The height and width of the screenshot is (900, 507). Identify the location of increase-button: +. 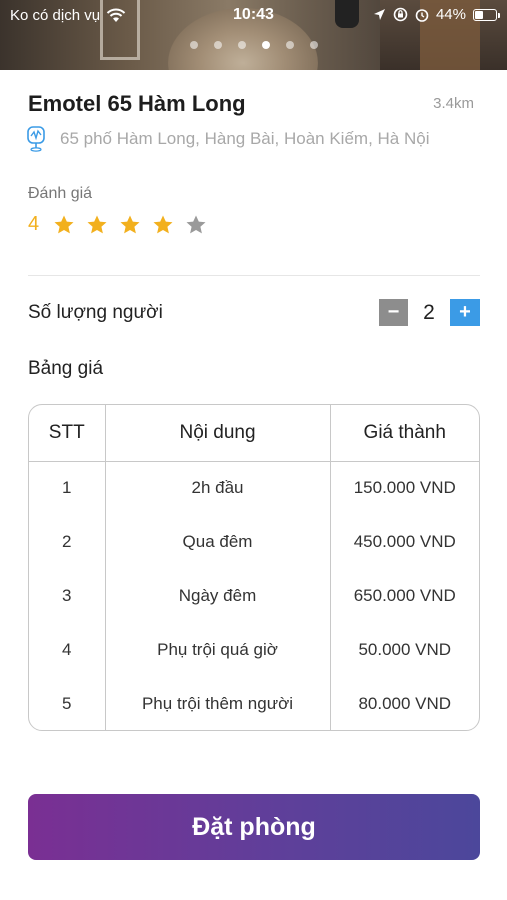
(465, 312).